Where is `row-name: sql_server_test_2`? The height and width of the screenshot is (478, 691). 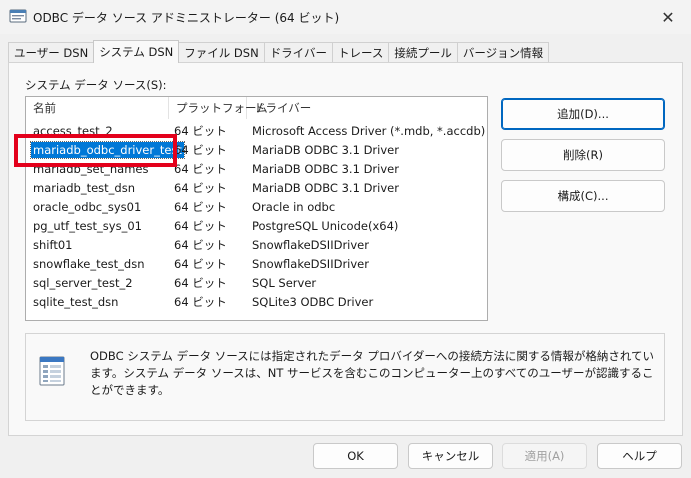
row-name: sql_server_test_2 is located at coordinates (83, 282).